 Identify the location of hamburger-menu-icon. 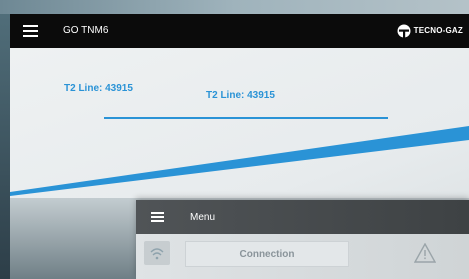
(30, 31).